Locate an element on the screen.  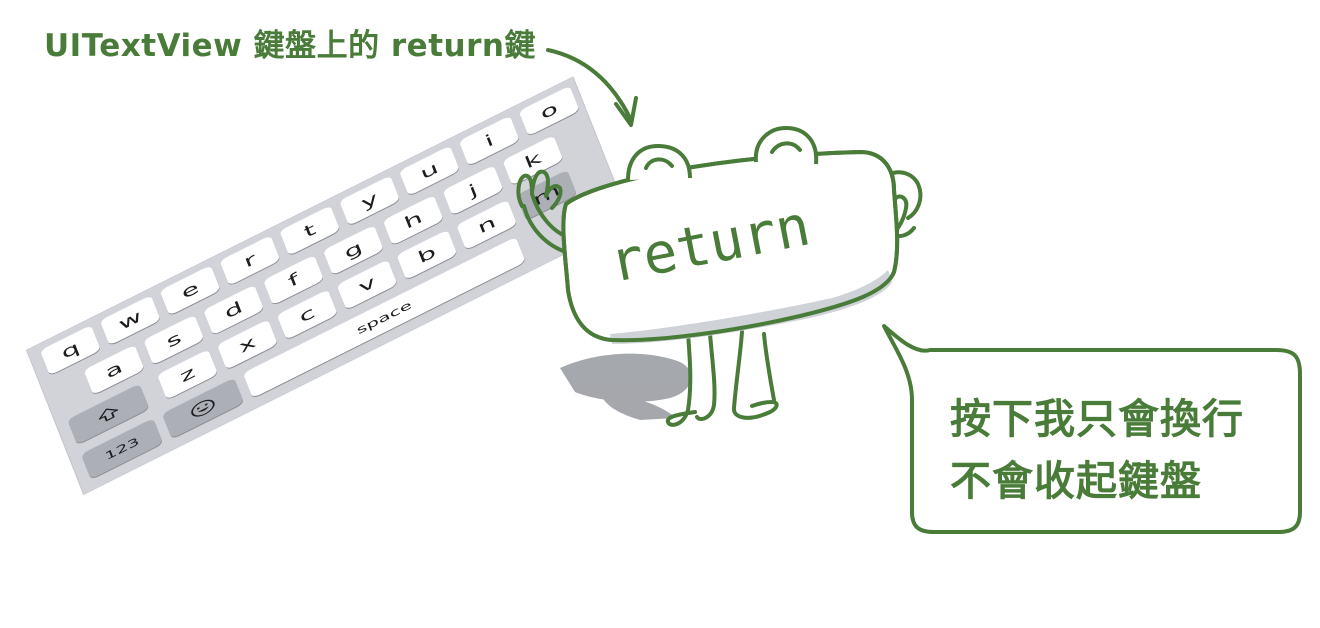
speech-line-1: 按下我只會換行 is located at coordinates (1097, 419).